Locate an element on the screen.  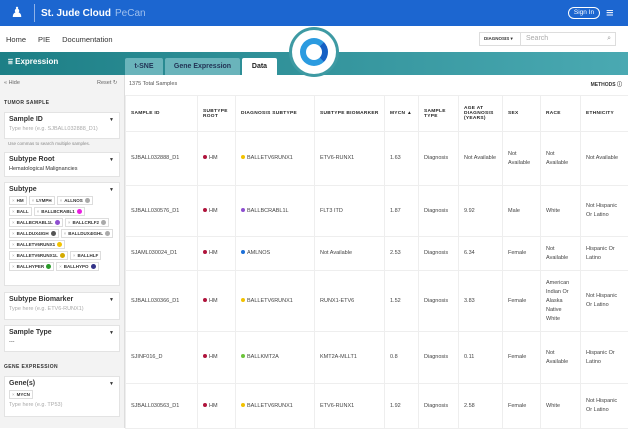
subtype-root-filter: Subtype Root▼ Hematological Malignancies is located at coordinates (62, 164).